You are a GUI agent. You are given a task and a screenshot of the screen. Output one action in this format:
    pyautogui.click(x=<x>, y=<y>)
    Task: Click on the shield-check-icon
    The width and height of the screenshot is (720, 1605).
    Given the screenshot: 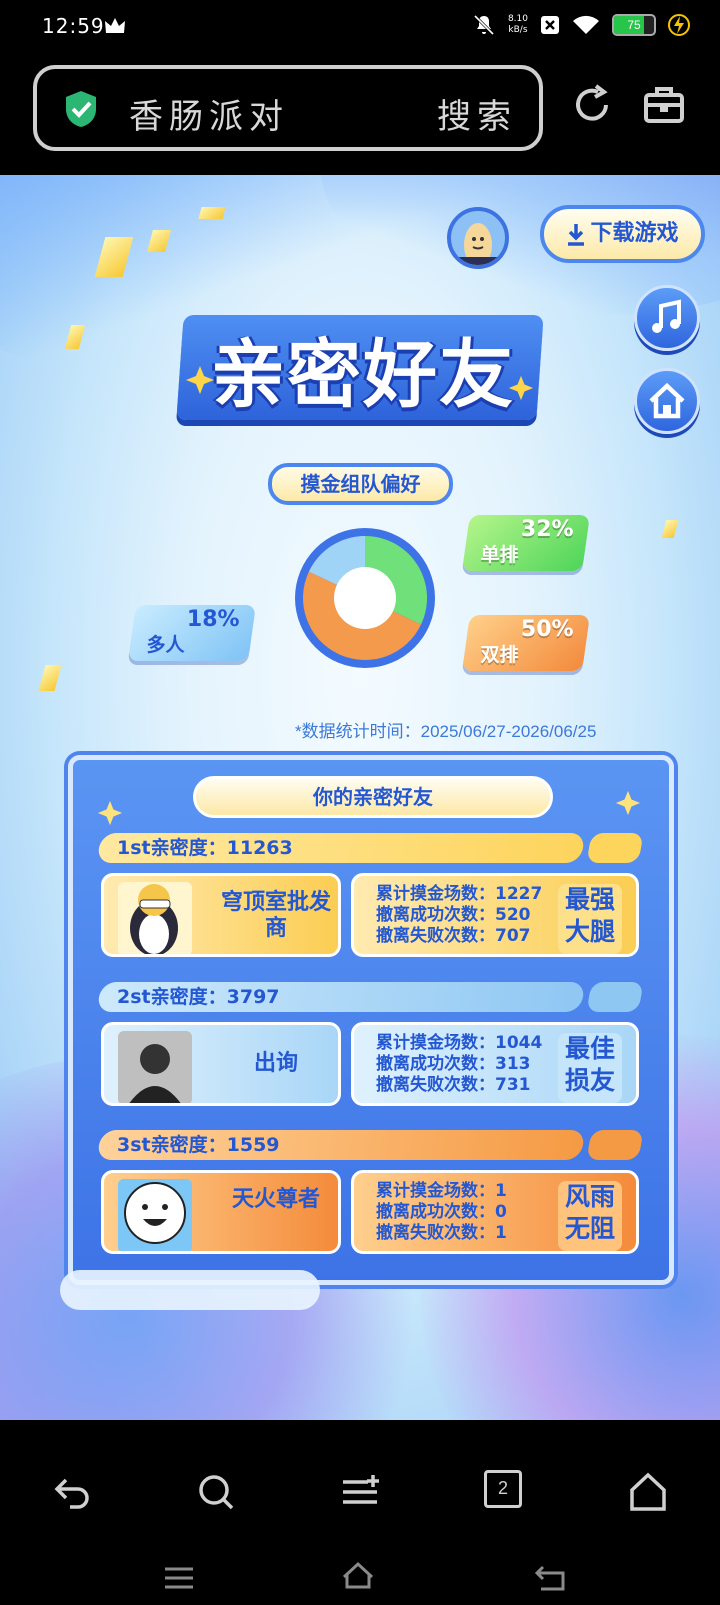 What is the action you would take?
    pyautogui.click(x=81, y=109)
    